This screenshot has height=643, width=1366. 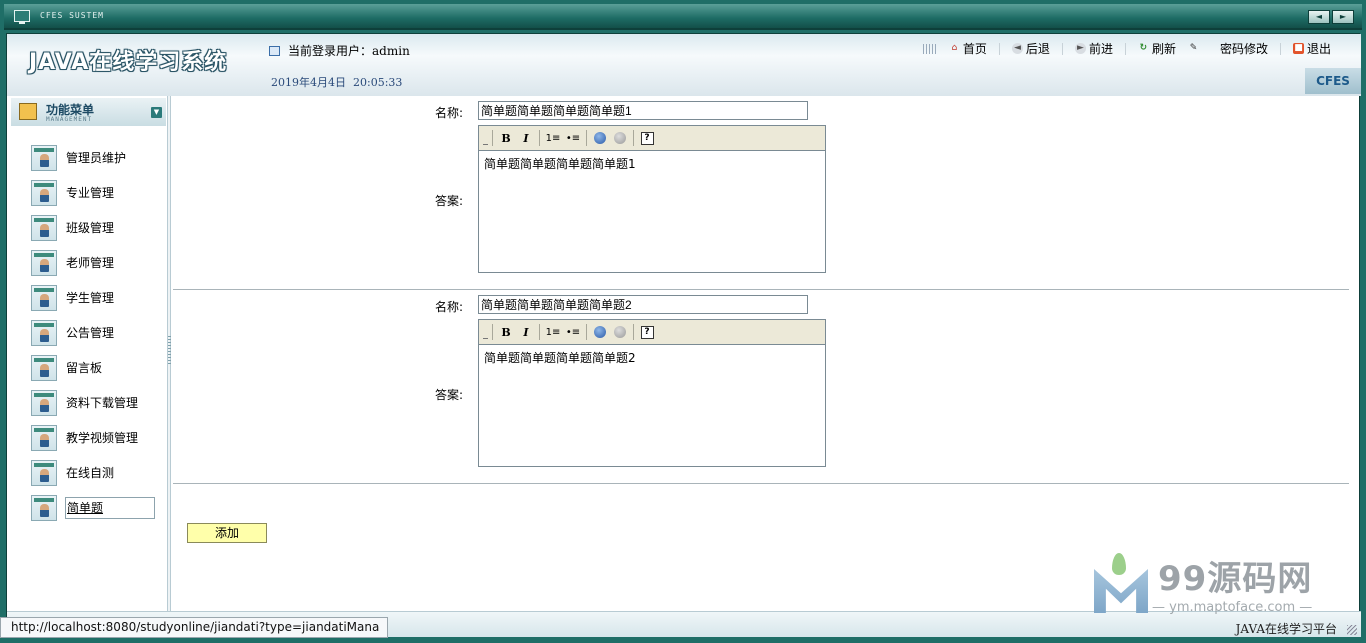 What do you see at coordinates (652, 357) in the screenshot?
I see `answer-editor-body: 简单题简单题简单题简单题2` at bounding box center [652, 357].